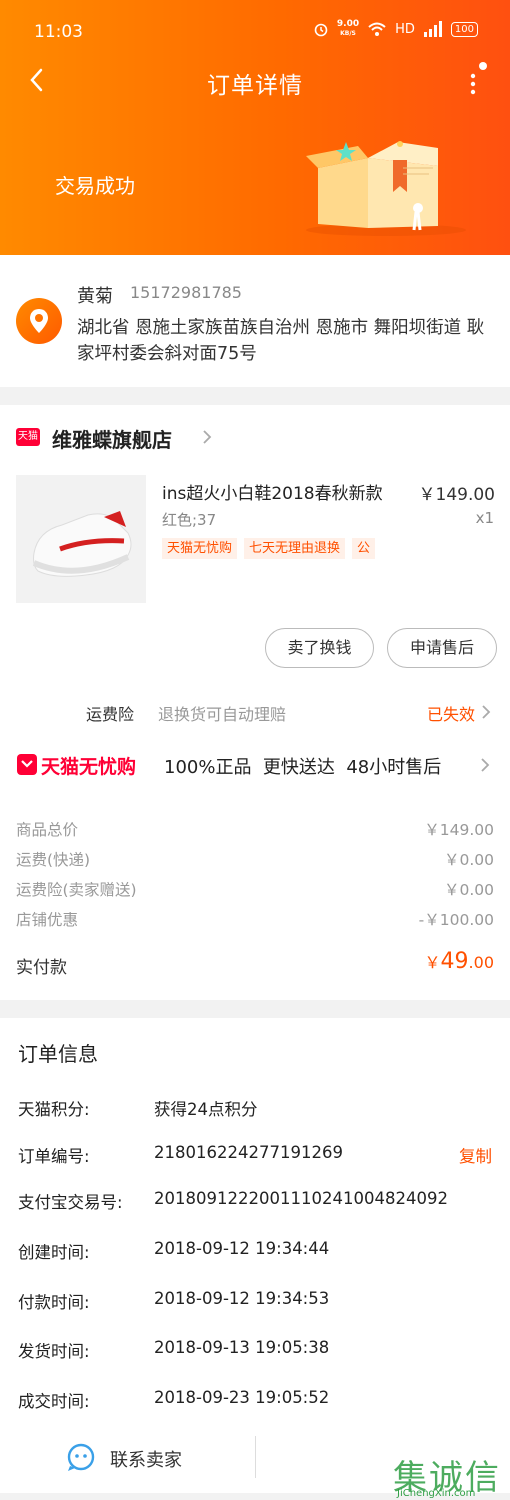 This screenshot has height=1500, width=510. I want to click on status-bar: 11:03 9.00 KB/S HD 100, so click(255, 32).